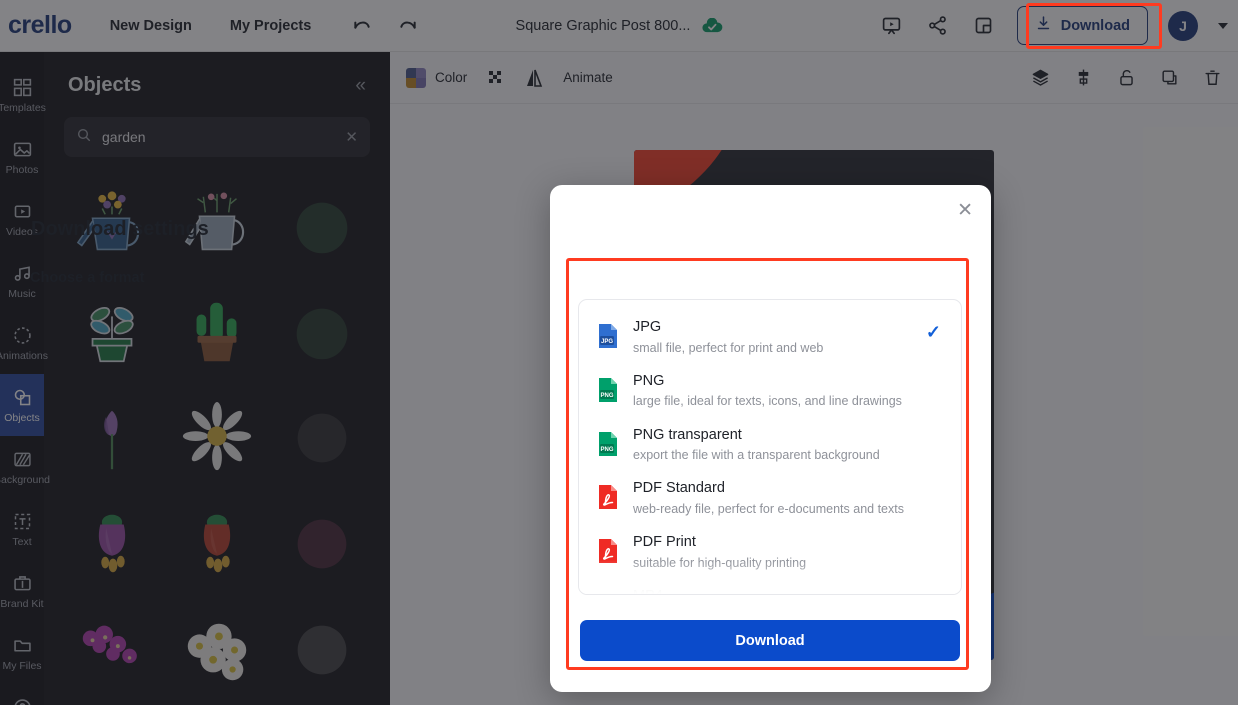 The height and width of the screenshot is (705, 1238). I want to click on mp4-file-icon: MP4, so click(608, 593).